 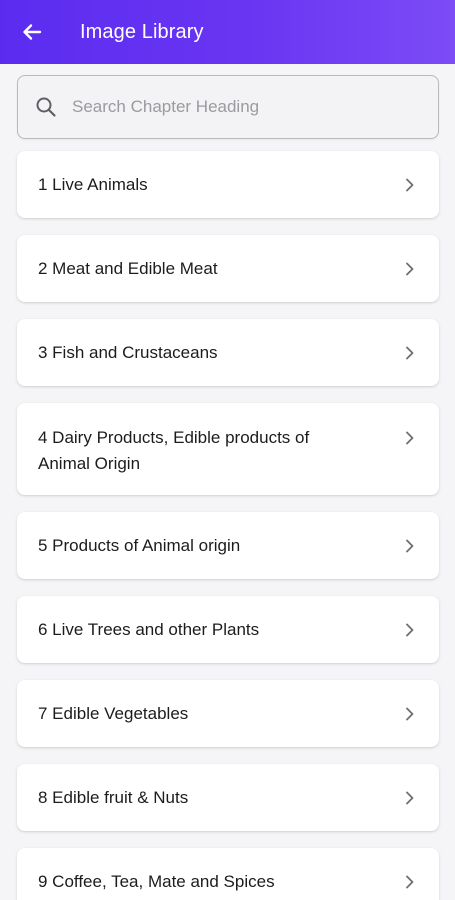 I want to click on back-button, so click(x=32, y=32).